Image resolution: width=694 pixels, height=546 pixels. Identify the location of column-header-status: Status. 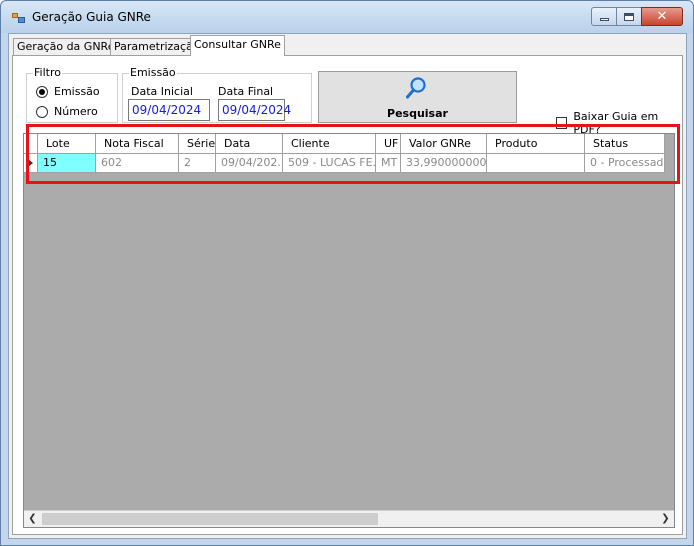
(625, 144).